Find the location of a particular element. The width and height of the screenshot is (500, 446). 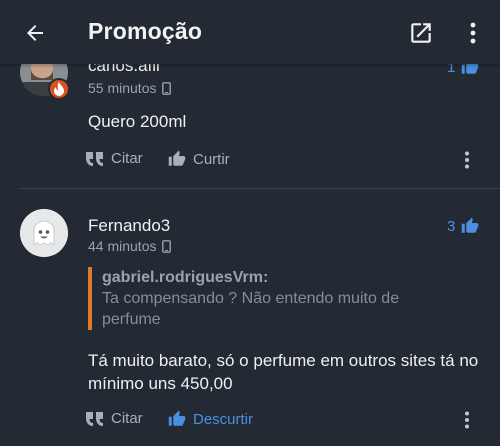

comment-author: Fernando3 is located at coordinates (129, 226).